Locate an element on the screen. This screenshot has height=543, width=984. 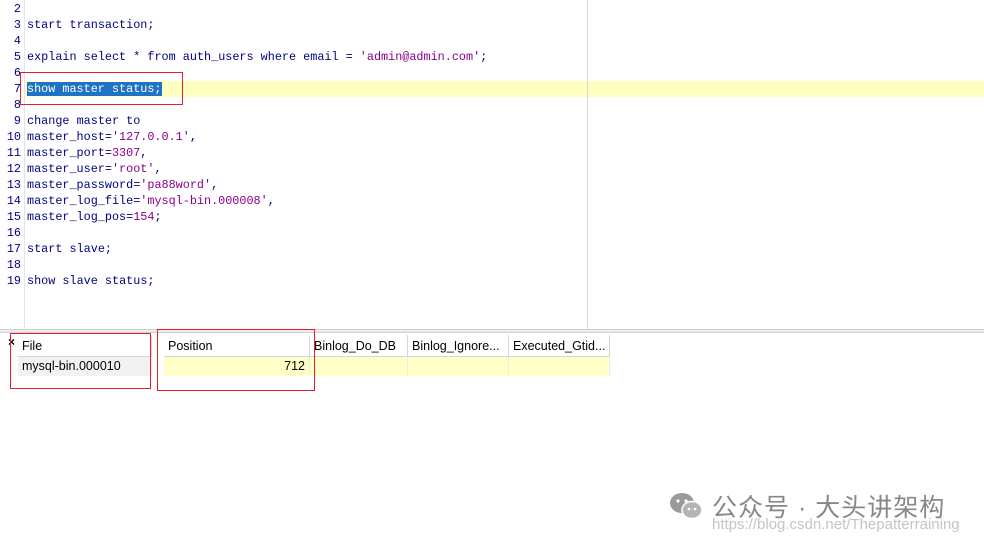
line-number: 10 is located at coordinates (13, 137).